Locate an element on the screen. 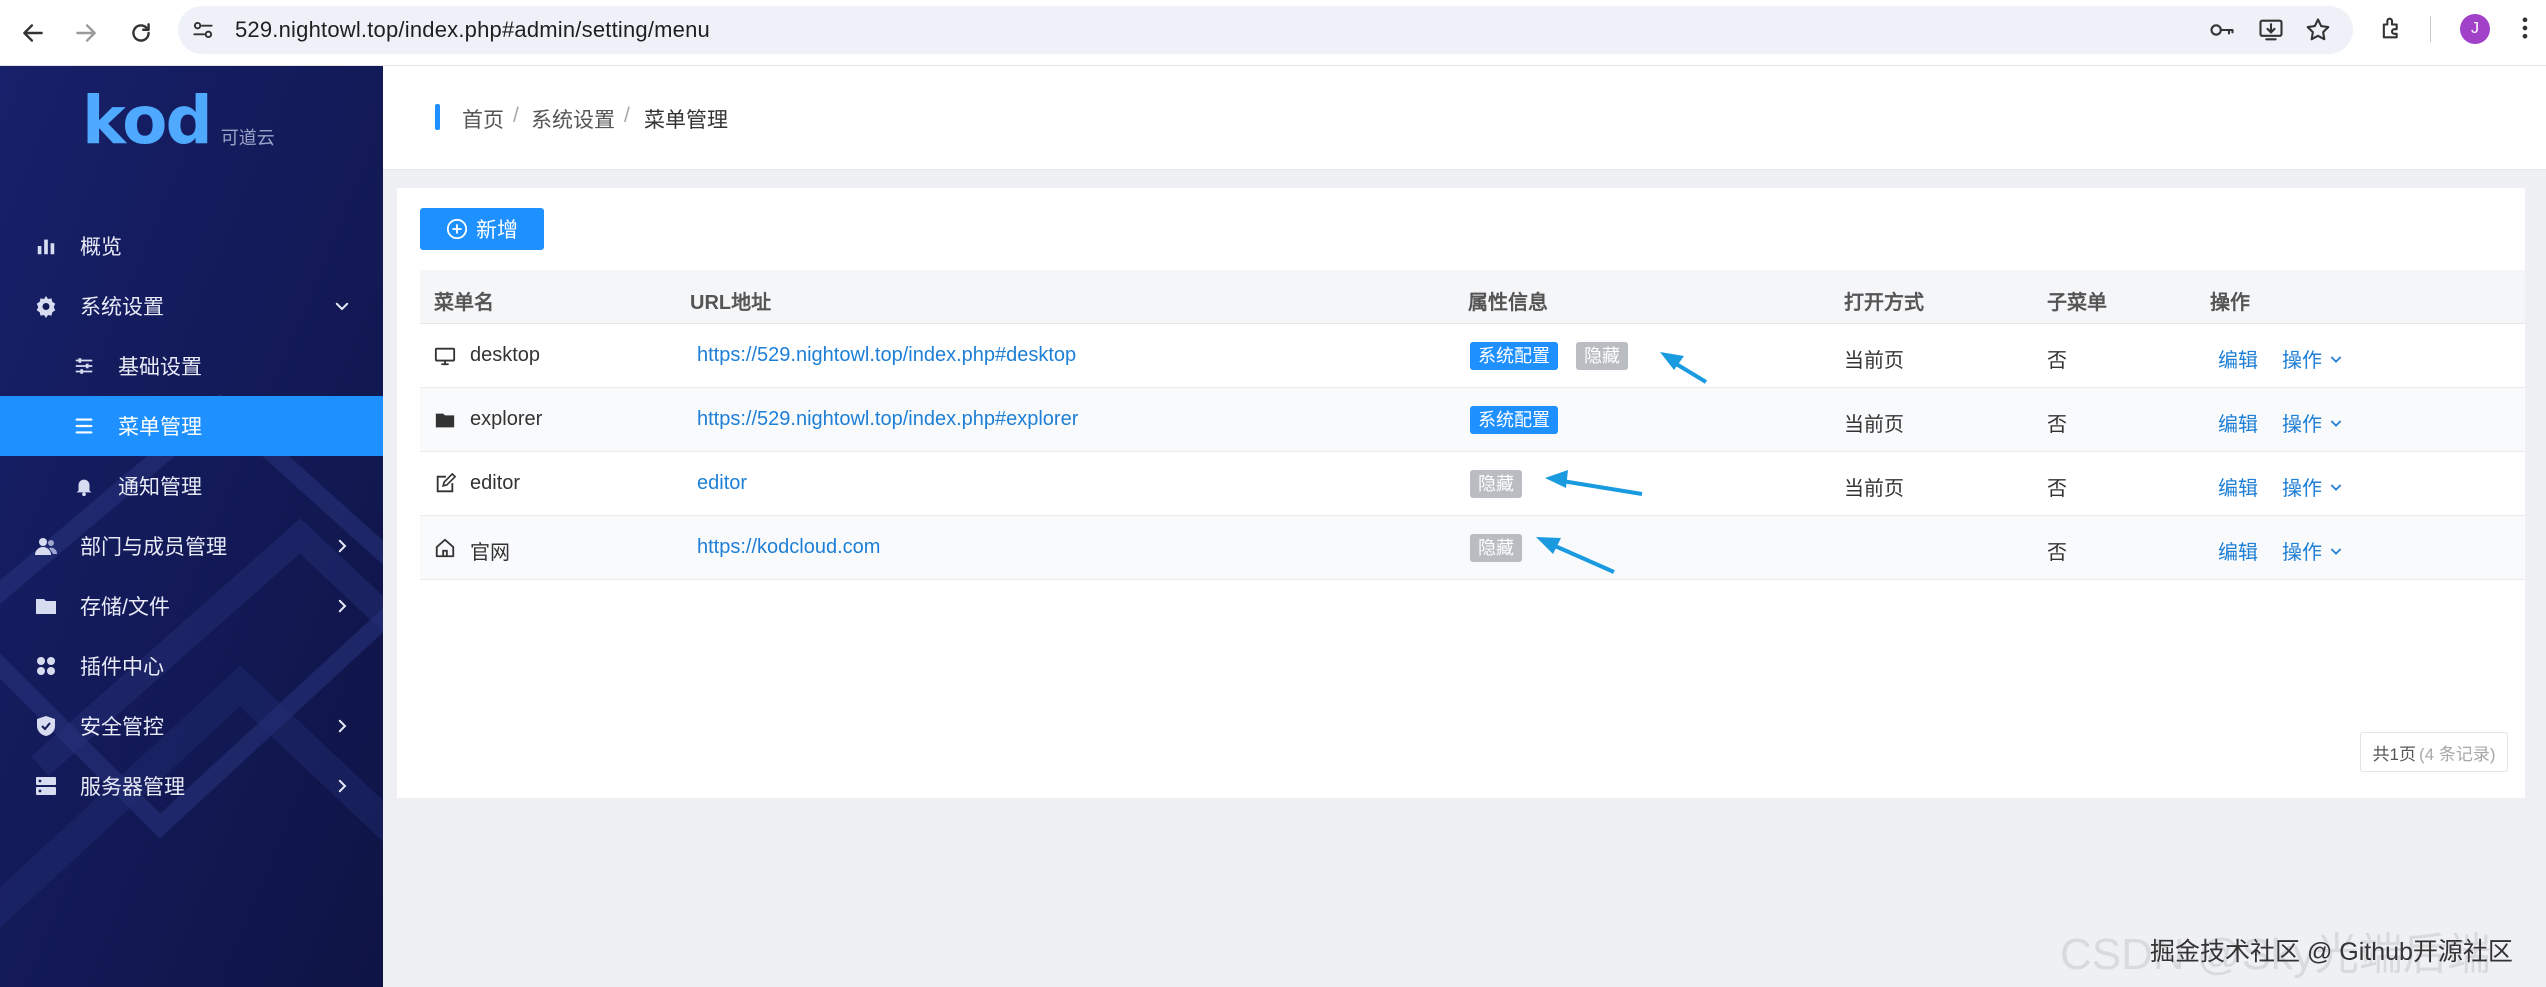 This screenshot has width=2546, height=987. back-button is located at coordinates (33, 33).